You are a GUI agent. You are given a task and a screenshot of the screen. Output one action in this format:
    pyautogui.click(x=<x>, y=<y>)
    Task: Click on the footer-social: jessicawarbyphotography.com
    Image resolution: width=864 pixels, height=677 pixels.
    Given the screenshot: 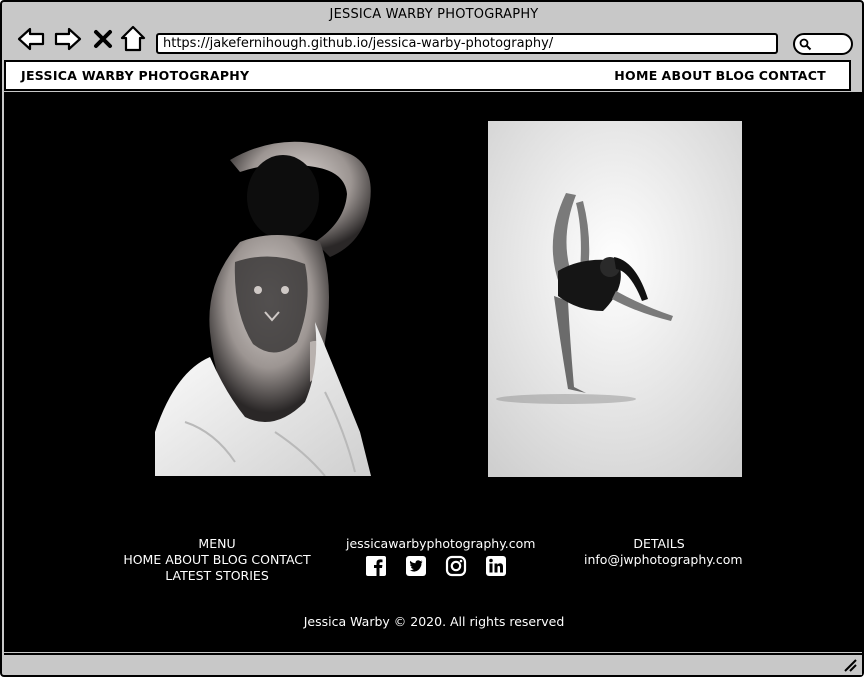 What is the action you would take?
    pyautogui.click(x=440, y=556)
    